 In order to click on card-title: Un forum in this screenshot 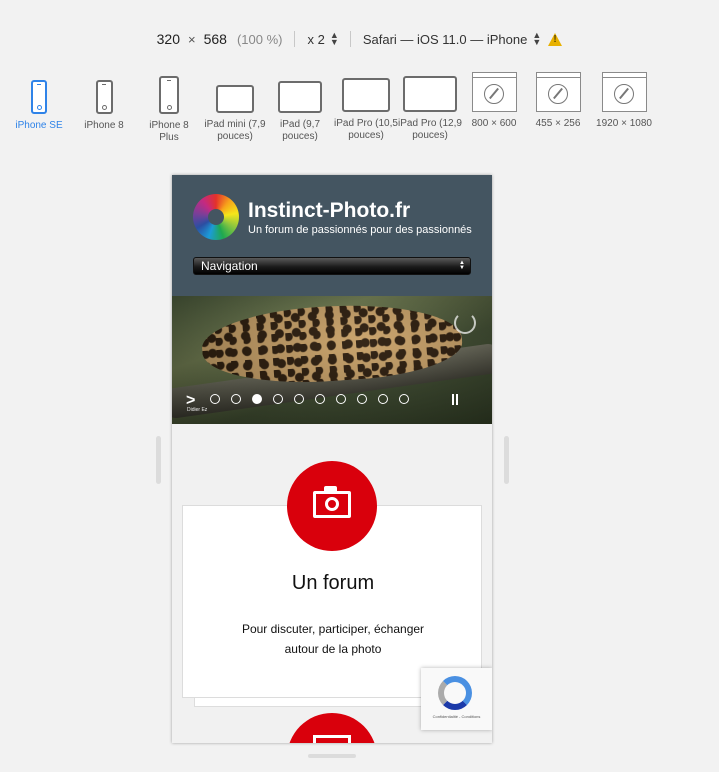, I will do `click(333, 583)`.